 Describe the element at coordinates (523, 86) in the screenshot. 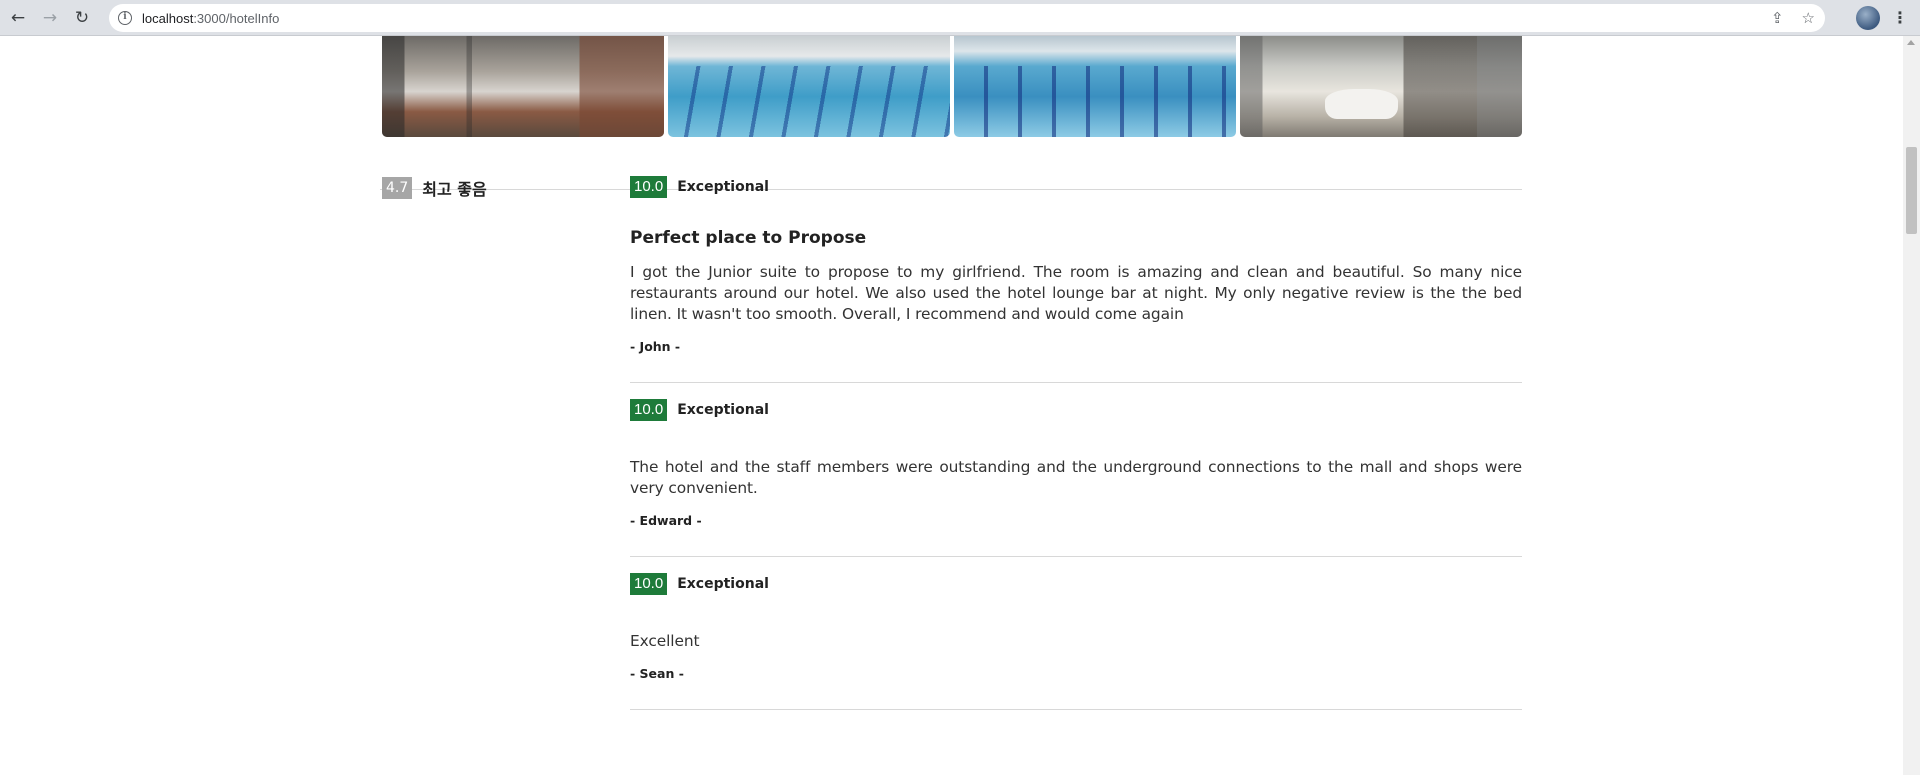

I see `gallery-photo-lounge` at that location.